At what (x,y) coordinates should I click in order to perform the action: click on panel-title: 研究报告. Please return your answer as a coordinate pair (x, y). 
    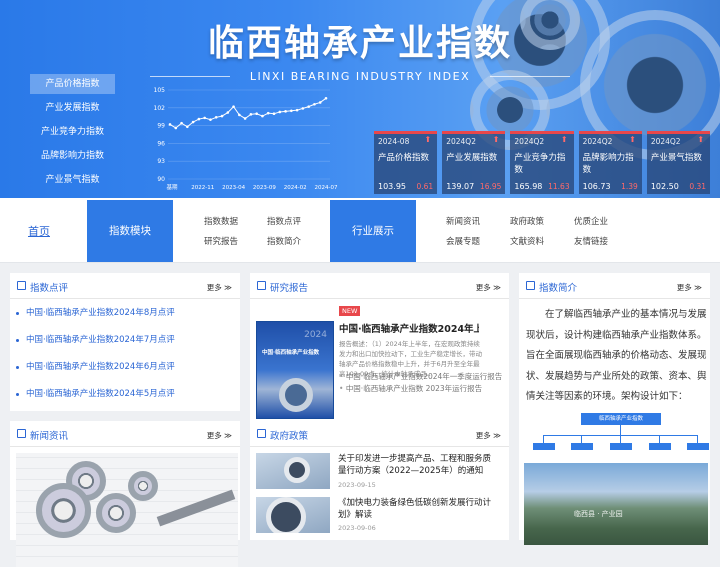
    Looking at the image, I should click on (289, 288).